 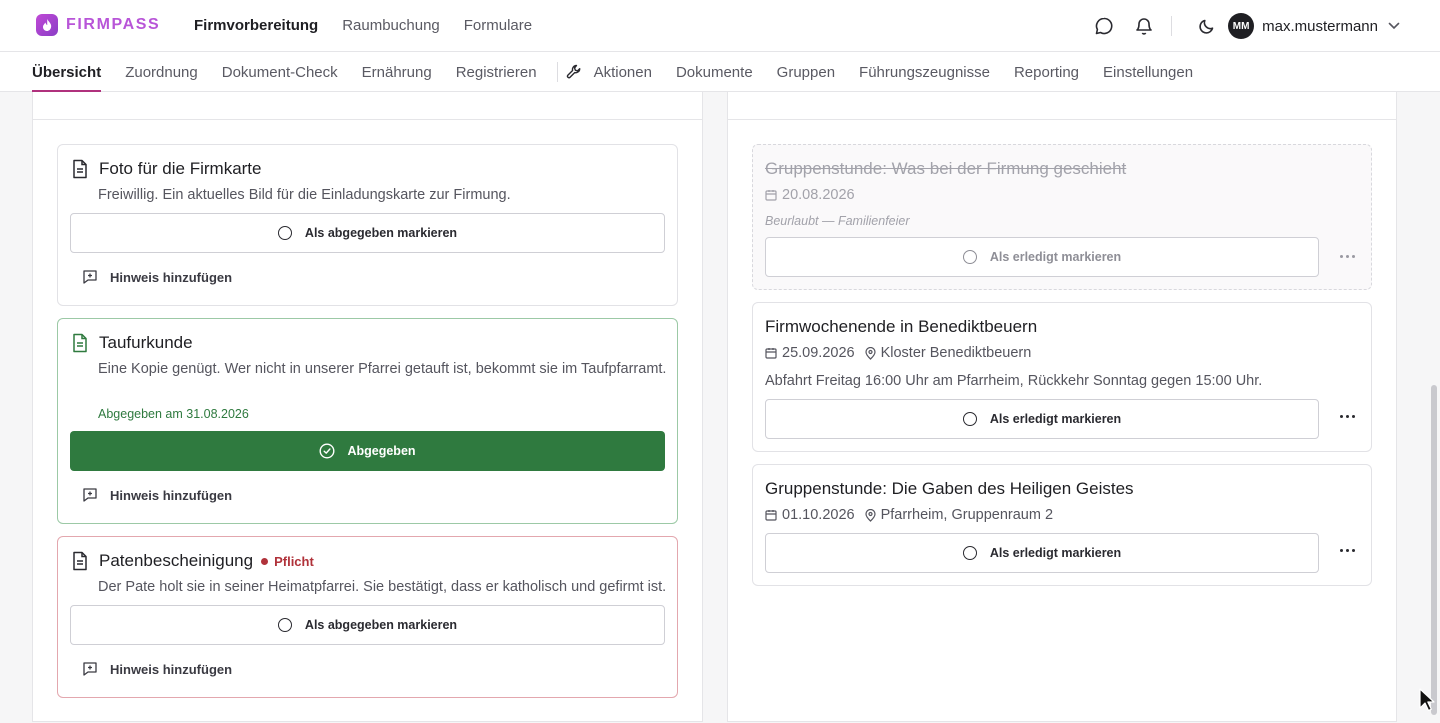 I want to click on event-meta: 01.10.2026 Pfarrheim, Gruppenraum 2, so click(x=909, y=515).